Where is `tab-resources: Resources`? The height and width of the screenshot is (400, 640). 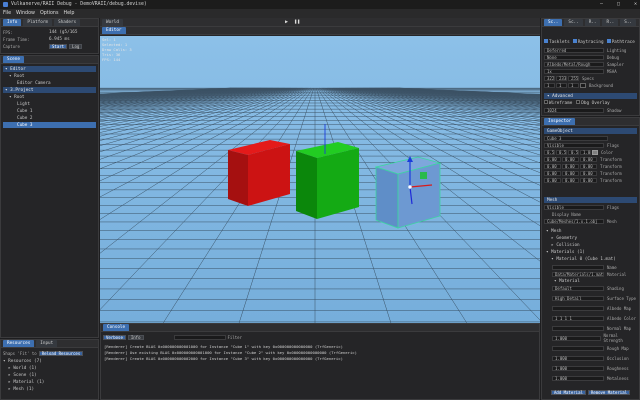 tab-resources: Resources is located at coordinates (19, 343).